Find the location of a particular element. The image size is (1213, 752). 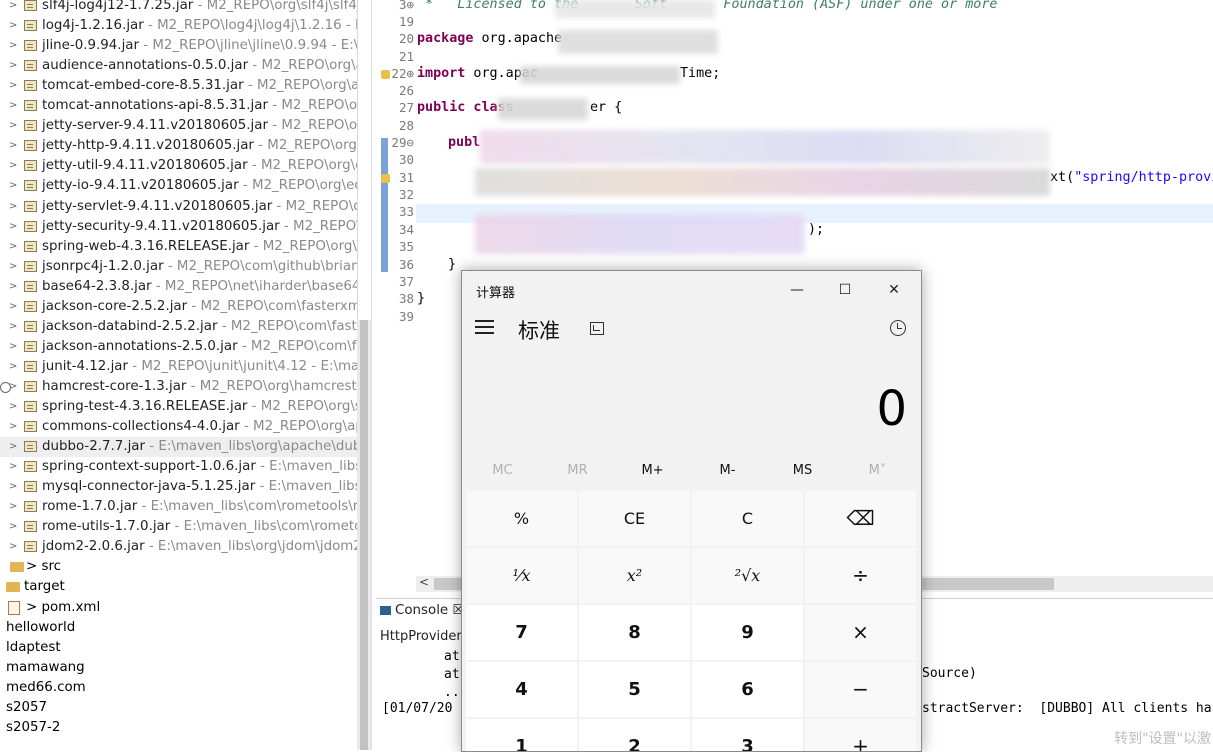

digit-9-button: 9 is located at coordinates (747, 632).